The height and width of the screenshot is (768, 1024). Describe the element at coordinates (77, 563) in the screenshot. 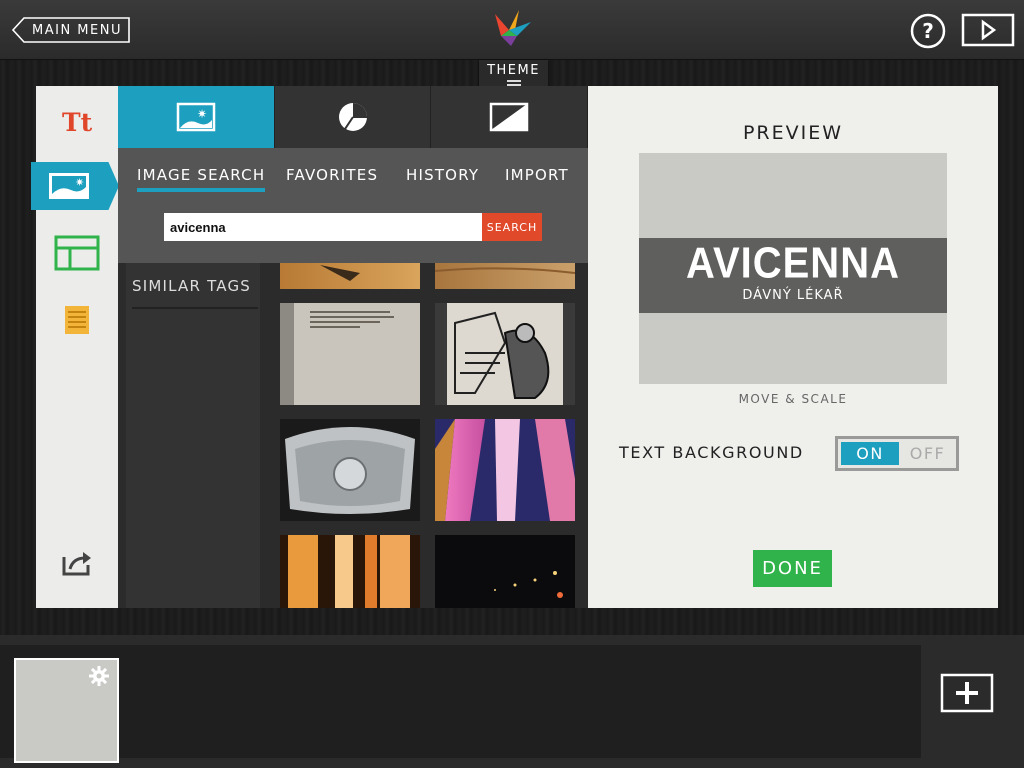

I see `share-icon` at that location.